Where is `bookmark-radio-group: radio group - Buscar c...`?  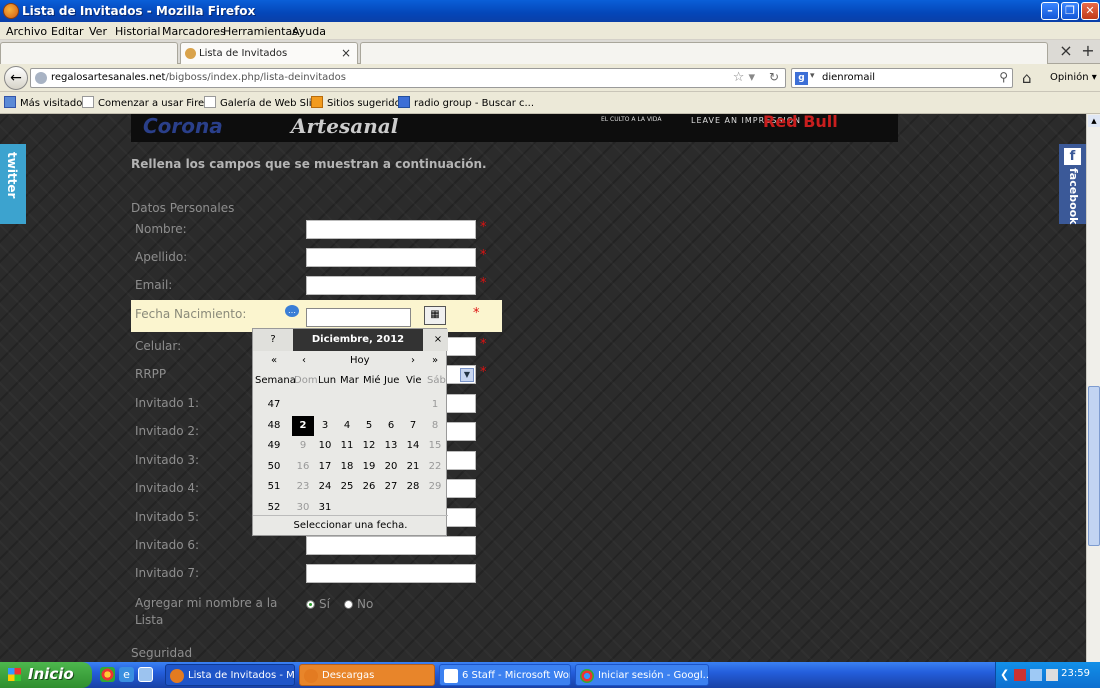 bookmark-radio-group: radio group - Buscar c... is located at coordinates (466, 102).